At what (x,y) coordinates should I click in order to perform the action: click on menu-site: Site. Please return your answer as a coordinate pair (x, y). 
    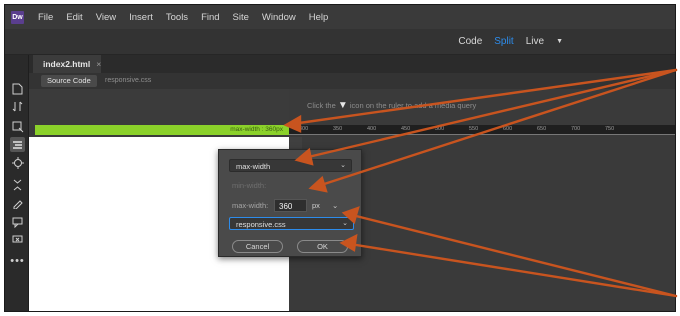
    Looking at the image, I should click on (241, 17).